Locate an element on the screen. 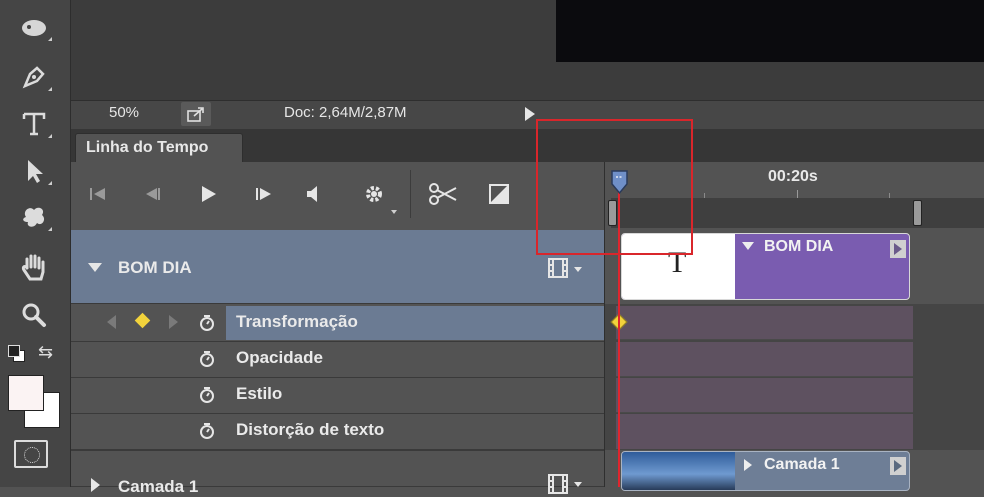 The height and width of the screenshot is (497, 984). split-at-playhead-button is located at coordinates (443, 194).